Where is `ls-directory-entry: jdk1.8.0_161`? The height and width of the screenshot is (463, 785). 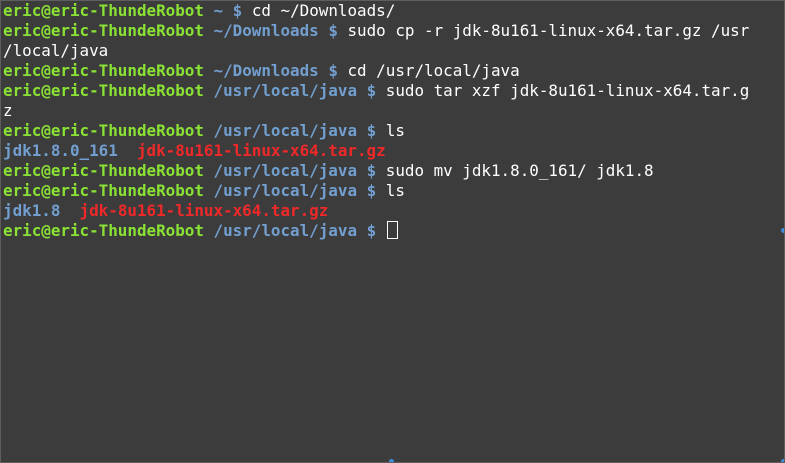 ls-directory-entry: jdk1.8.0_161 is located at coordinates (60, 150).